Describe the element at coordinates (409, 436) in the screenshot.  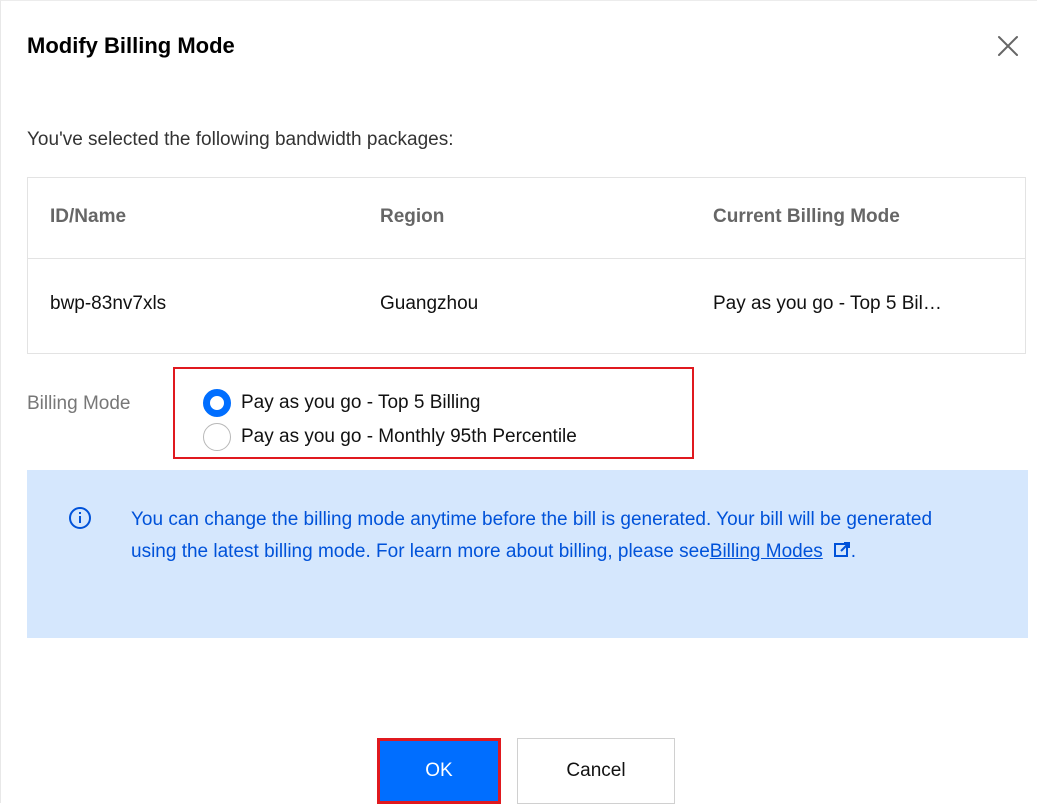
I see `radio-label-monthly-95th: Pay as you go - Monthly 95th Percentile` at that location.